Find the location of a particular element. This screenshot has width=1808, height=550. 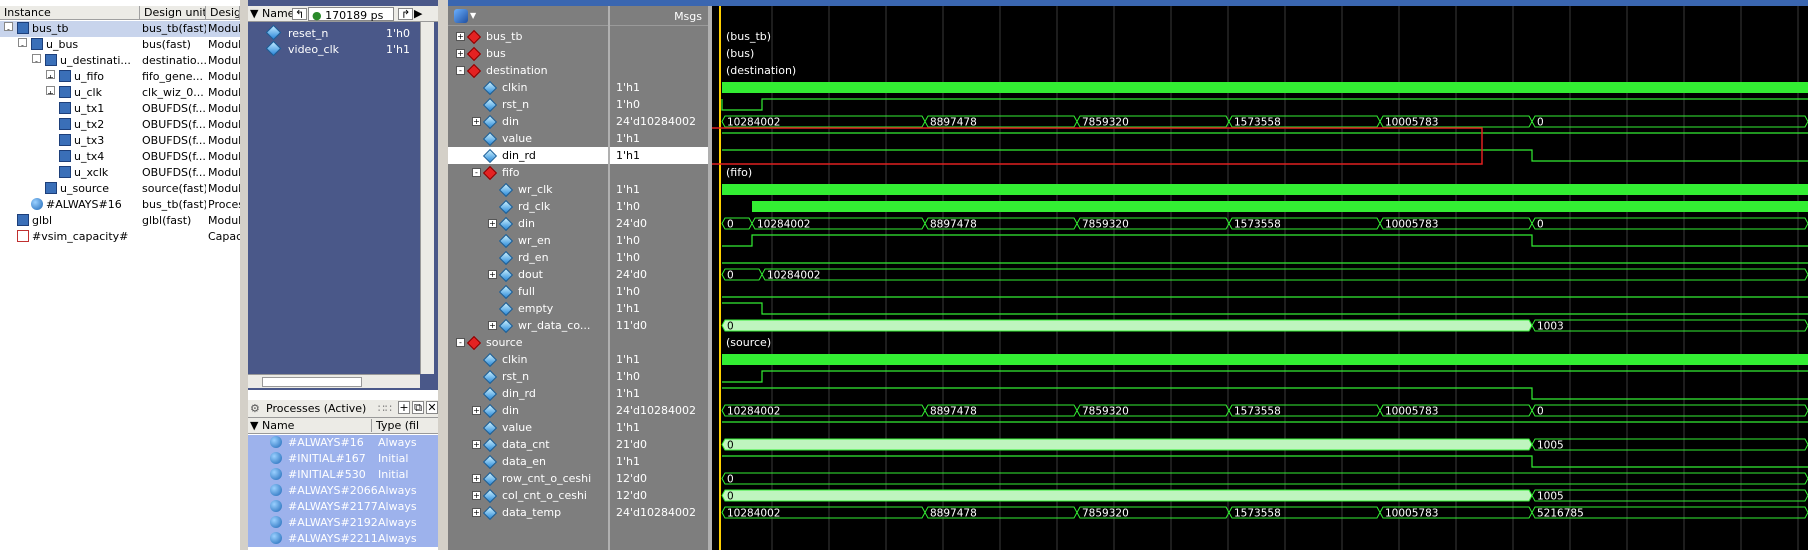

wave-tool-icon is located at coordinates (461, 16).